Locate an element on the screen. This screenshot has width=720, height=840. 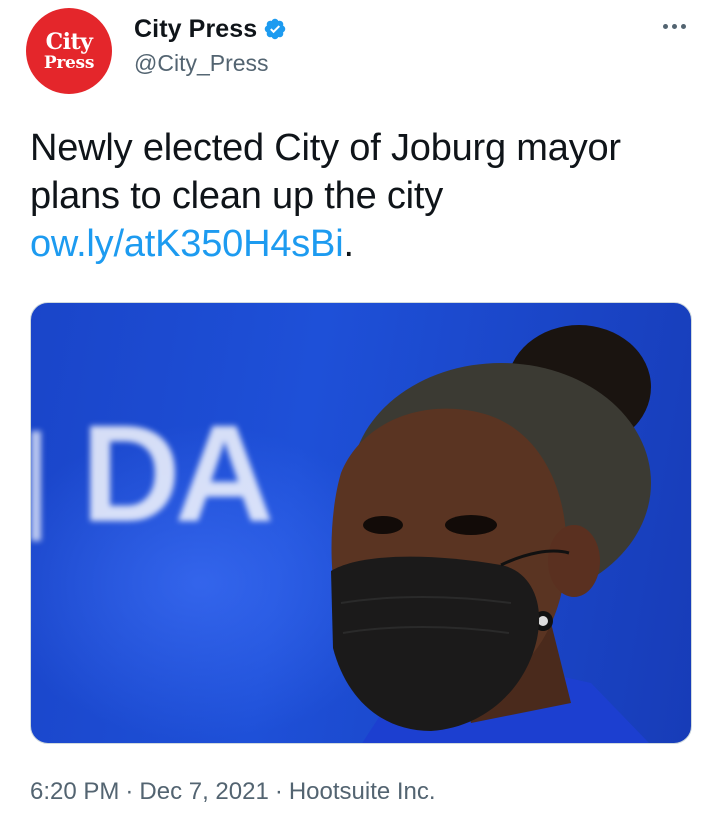
display-name-row: City Press is located at coordinates (210, 29).